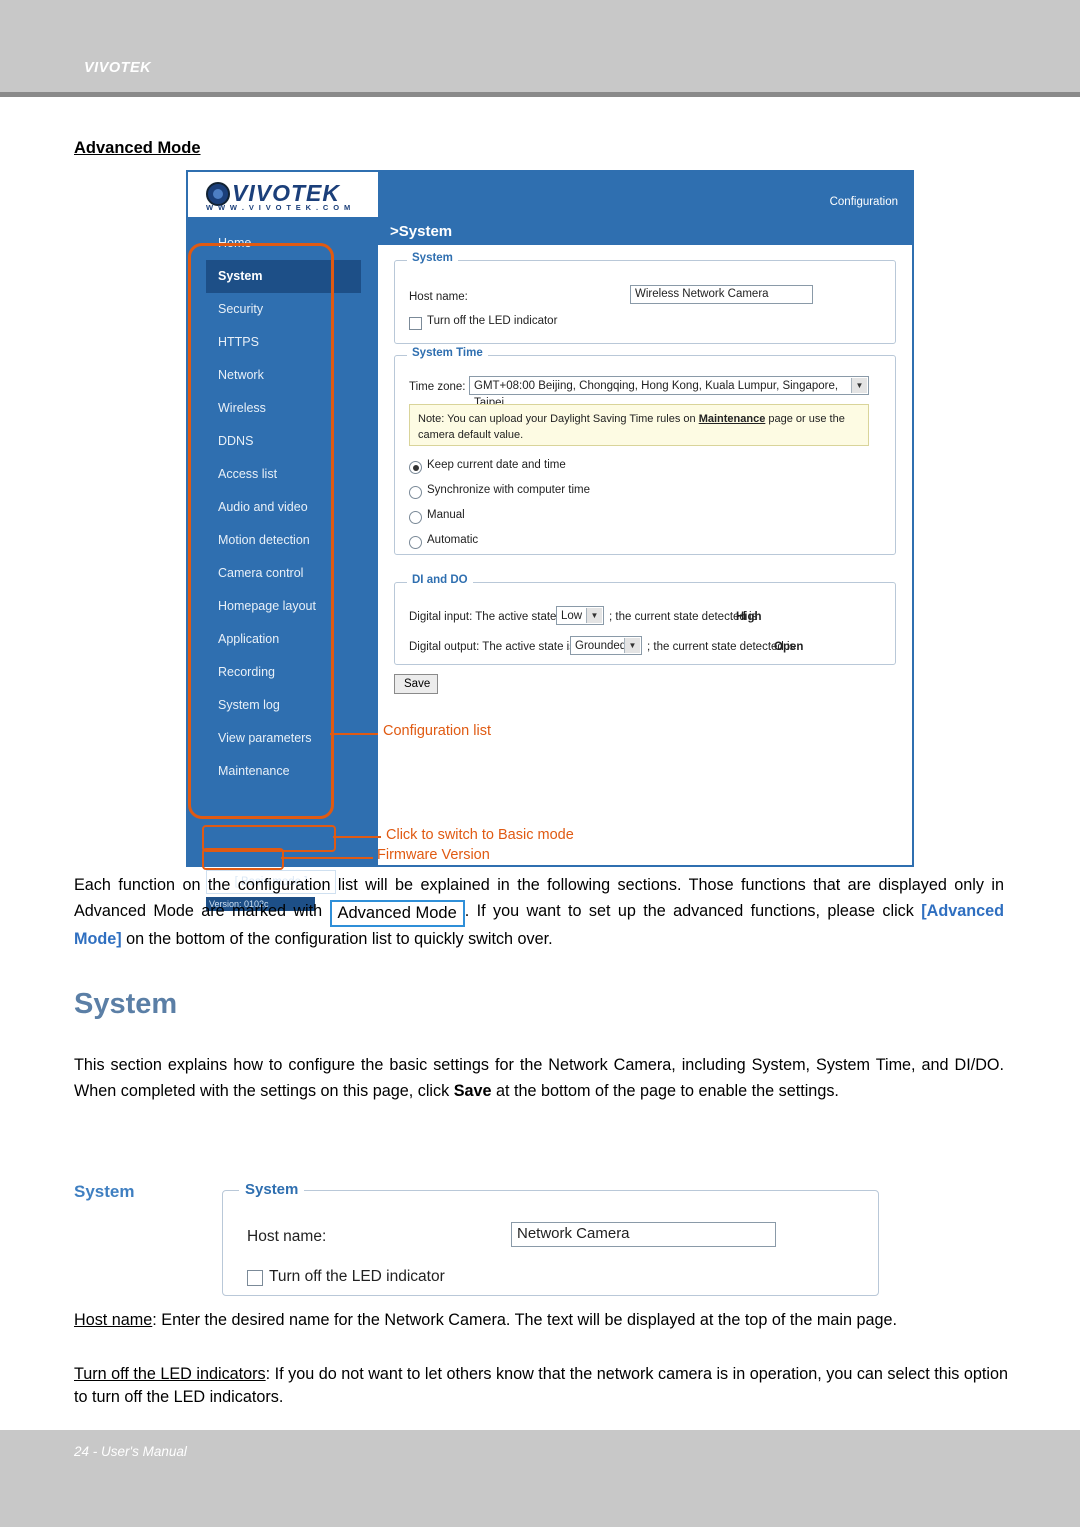 This screenshot has height=1527, width=1080. I want to click on system-panel-legend: System, so click(432, 258).